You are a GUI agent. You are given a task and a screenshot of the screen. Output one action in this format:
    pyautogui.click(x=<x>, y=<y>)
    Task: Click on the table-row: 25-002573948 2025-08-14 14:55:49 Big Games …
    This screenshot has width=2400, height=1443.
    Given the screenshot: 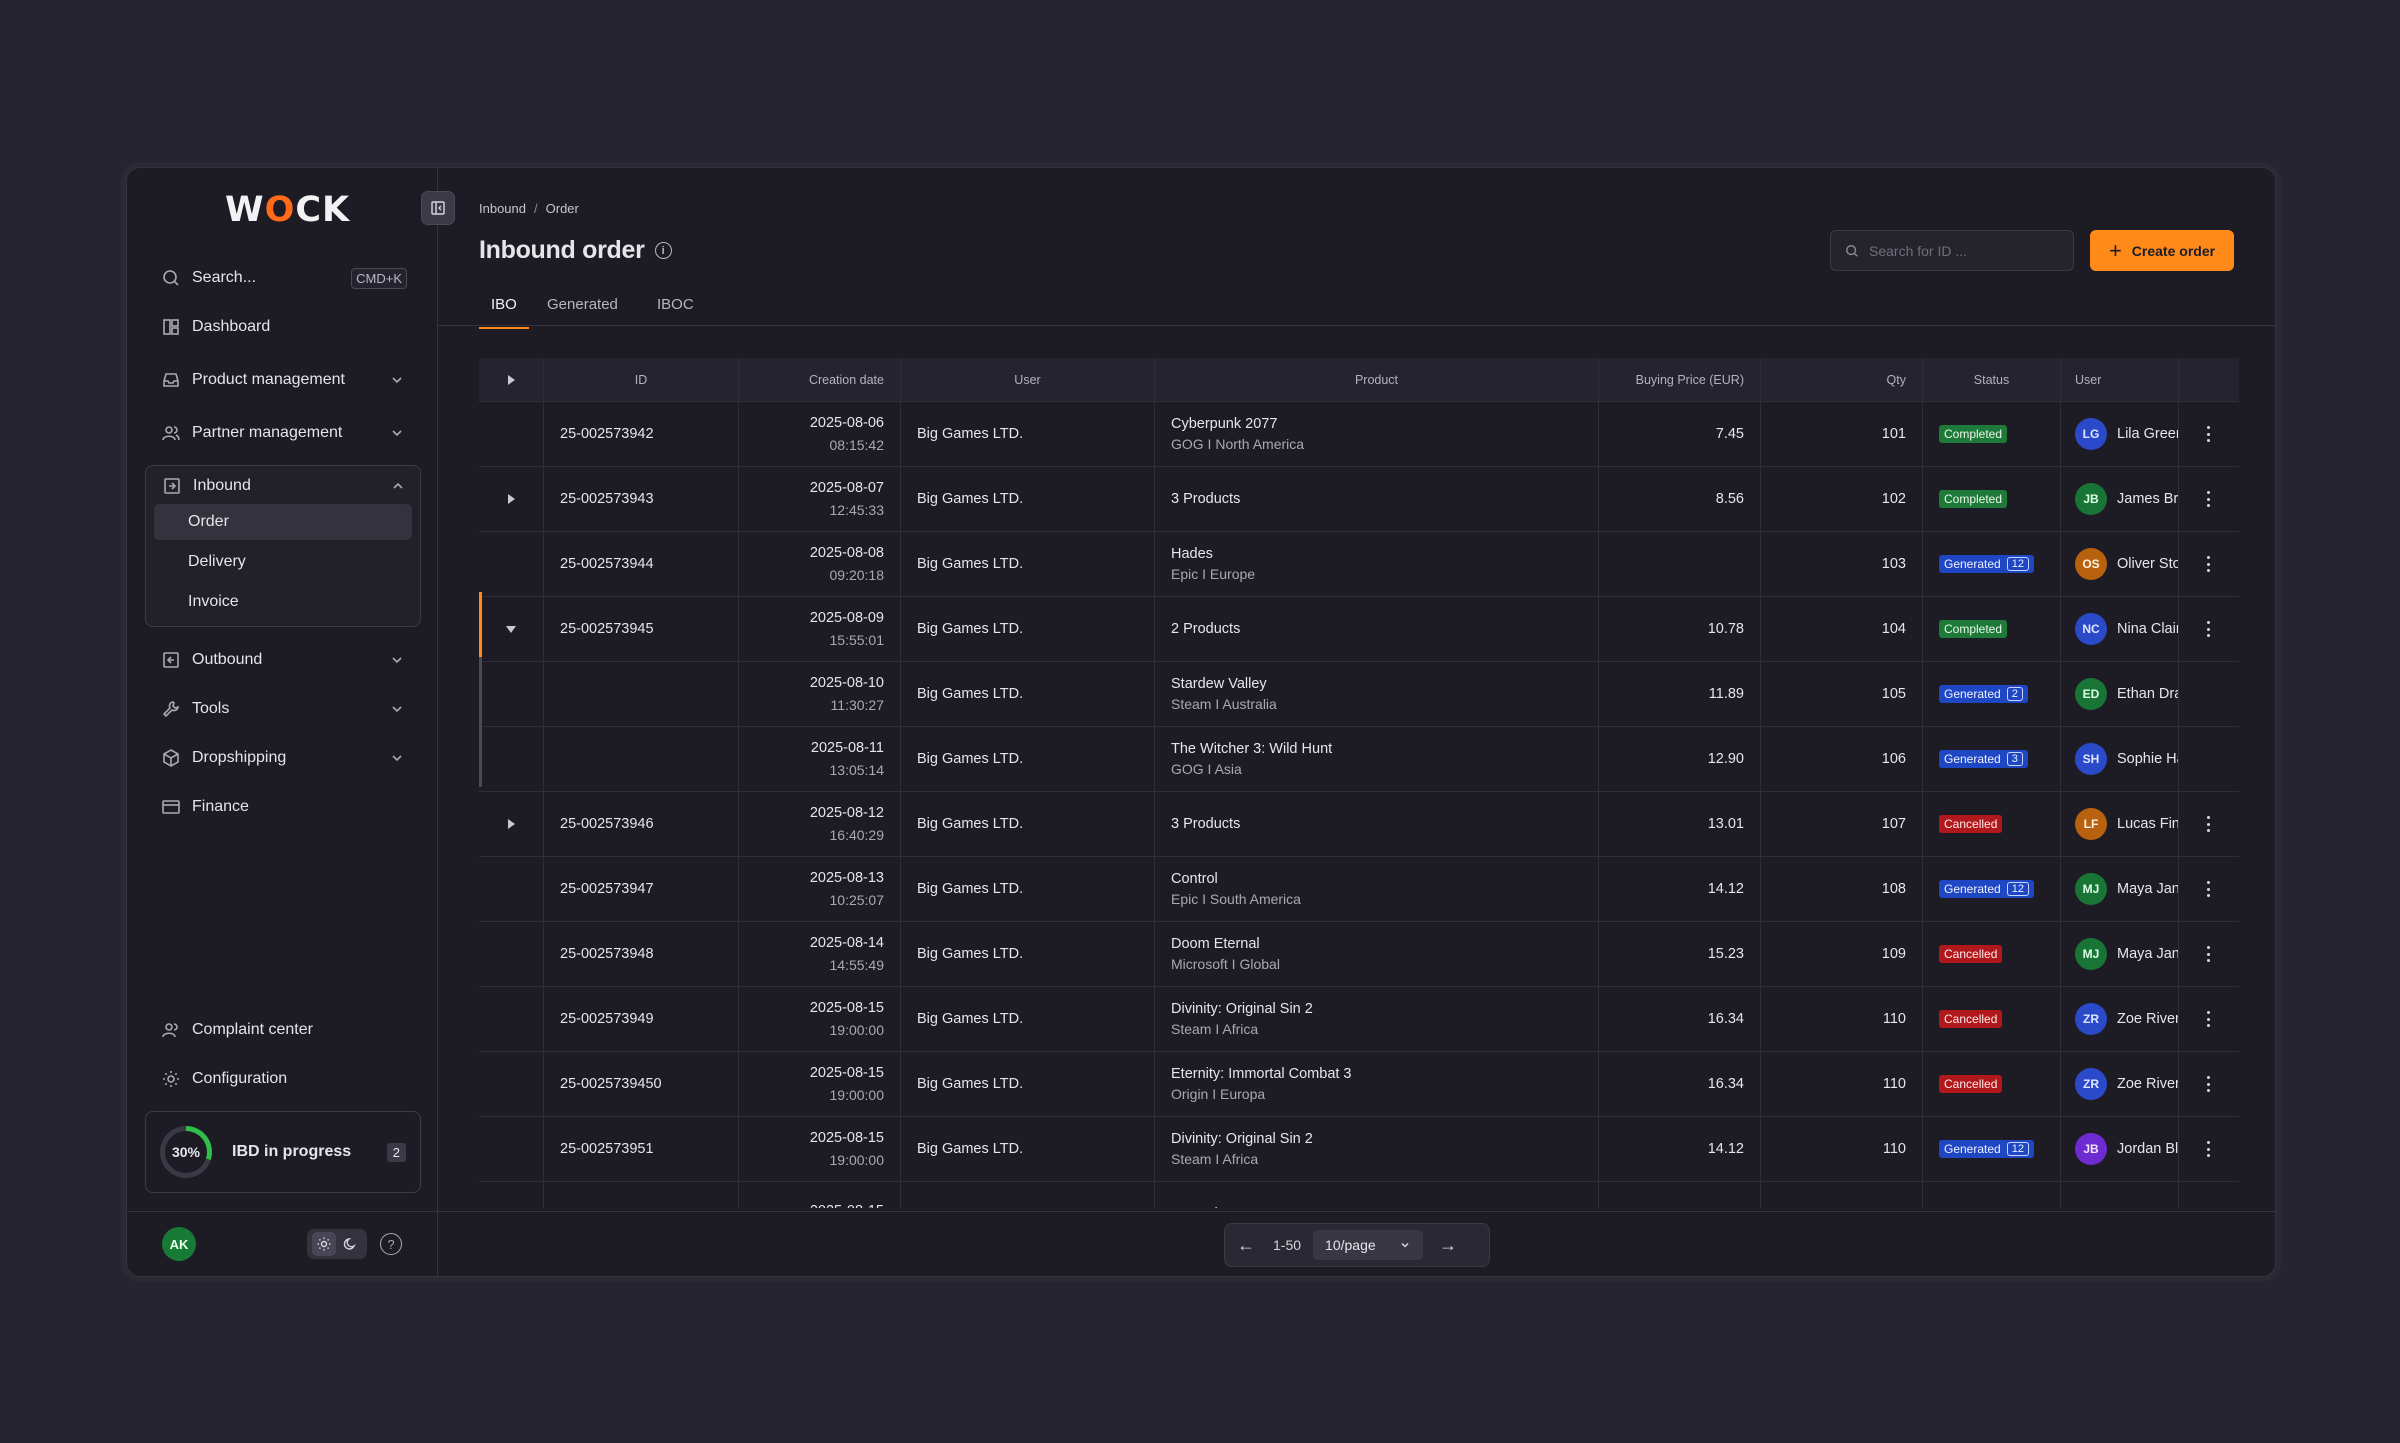 What is the action you would take?
    pyautogui.click(x=1359, y=954)
    